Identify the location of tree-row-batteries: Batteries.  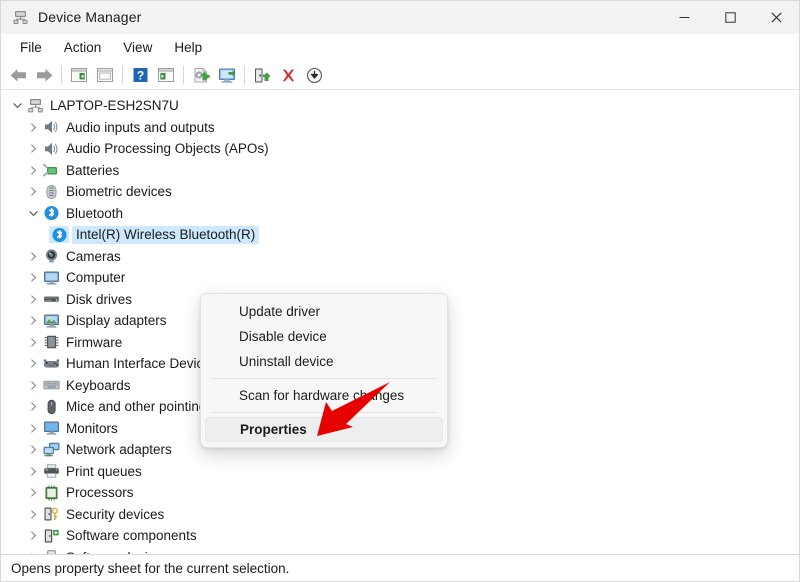
(400, 171).